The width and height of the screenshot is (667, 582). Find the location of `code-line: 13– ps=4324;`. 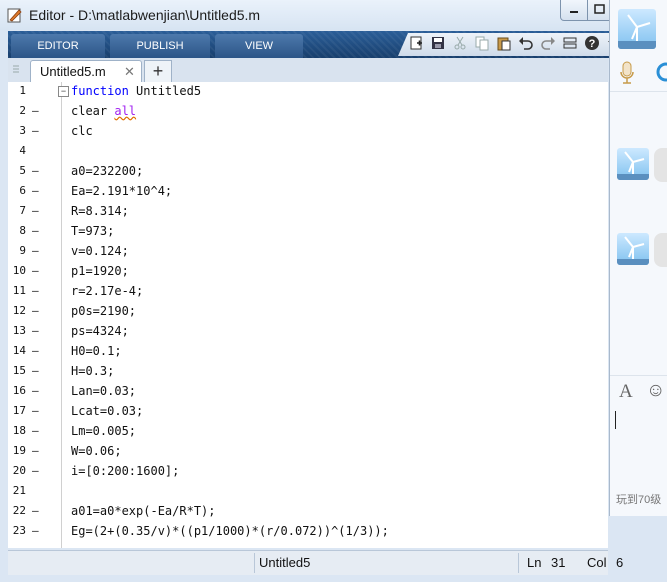

code-line: 13– ps=4324; is located at coordinates (308, 331).